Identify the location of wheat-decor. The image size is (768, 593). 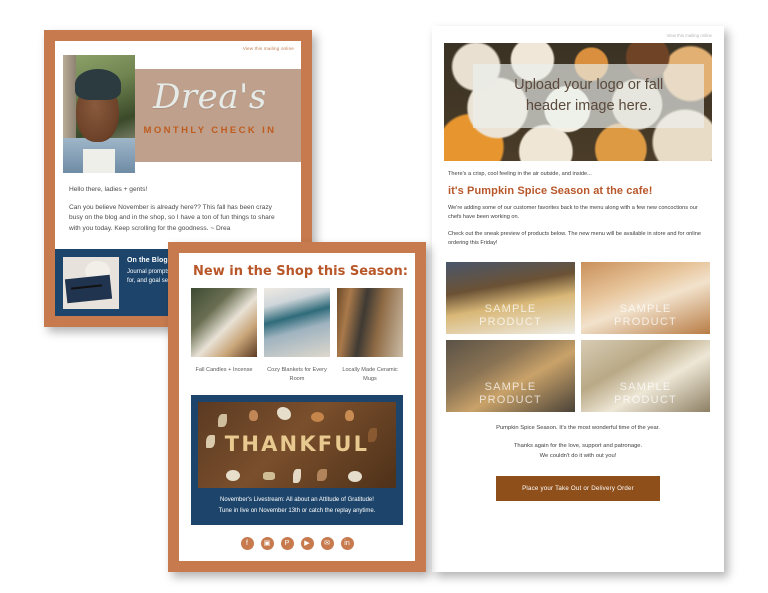
(269, 475).